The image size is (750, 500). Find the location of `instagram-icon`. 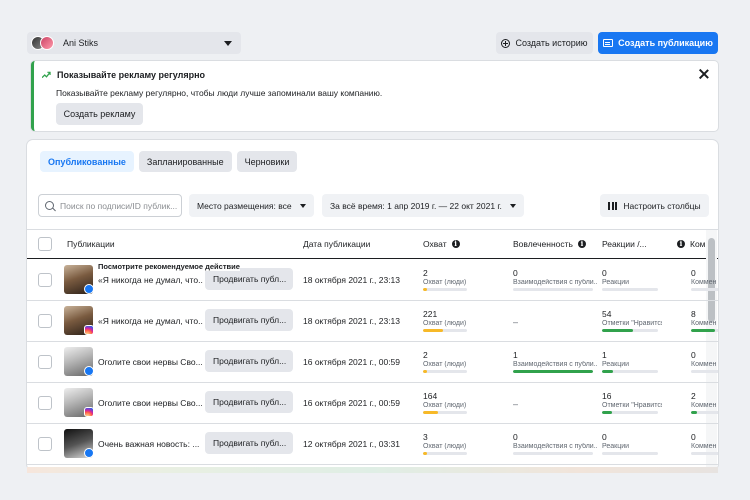

instagram-icon is located at coordinates (89, 412).